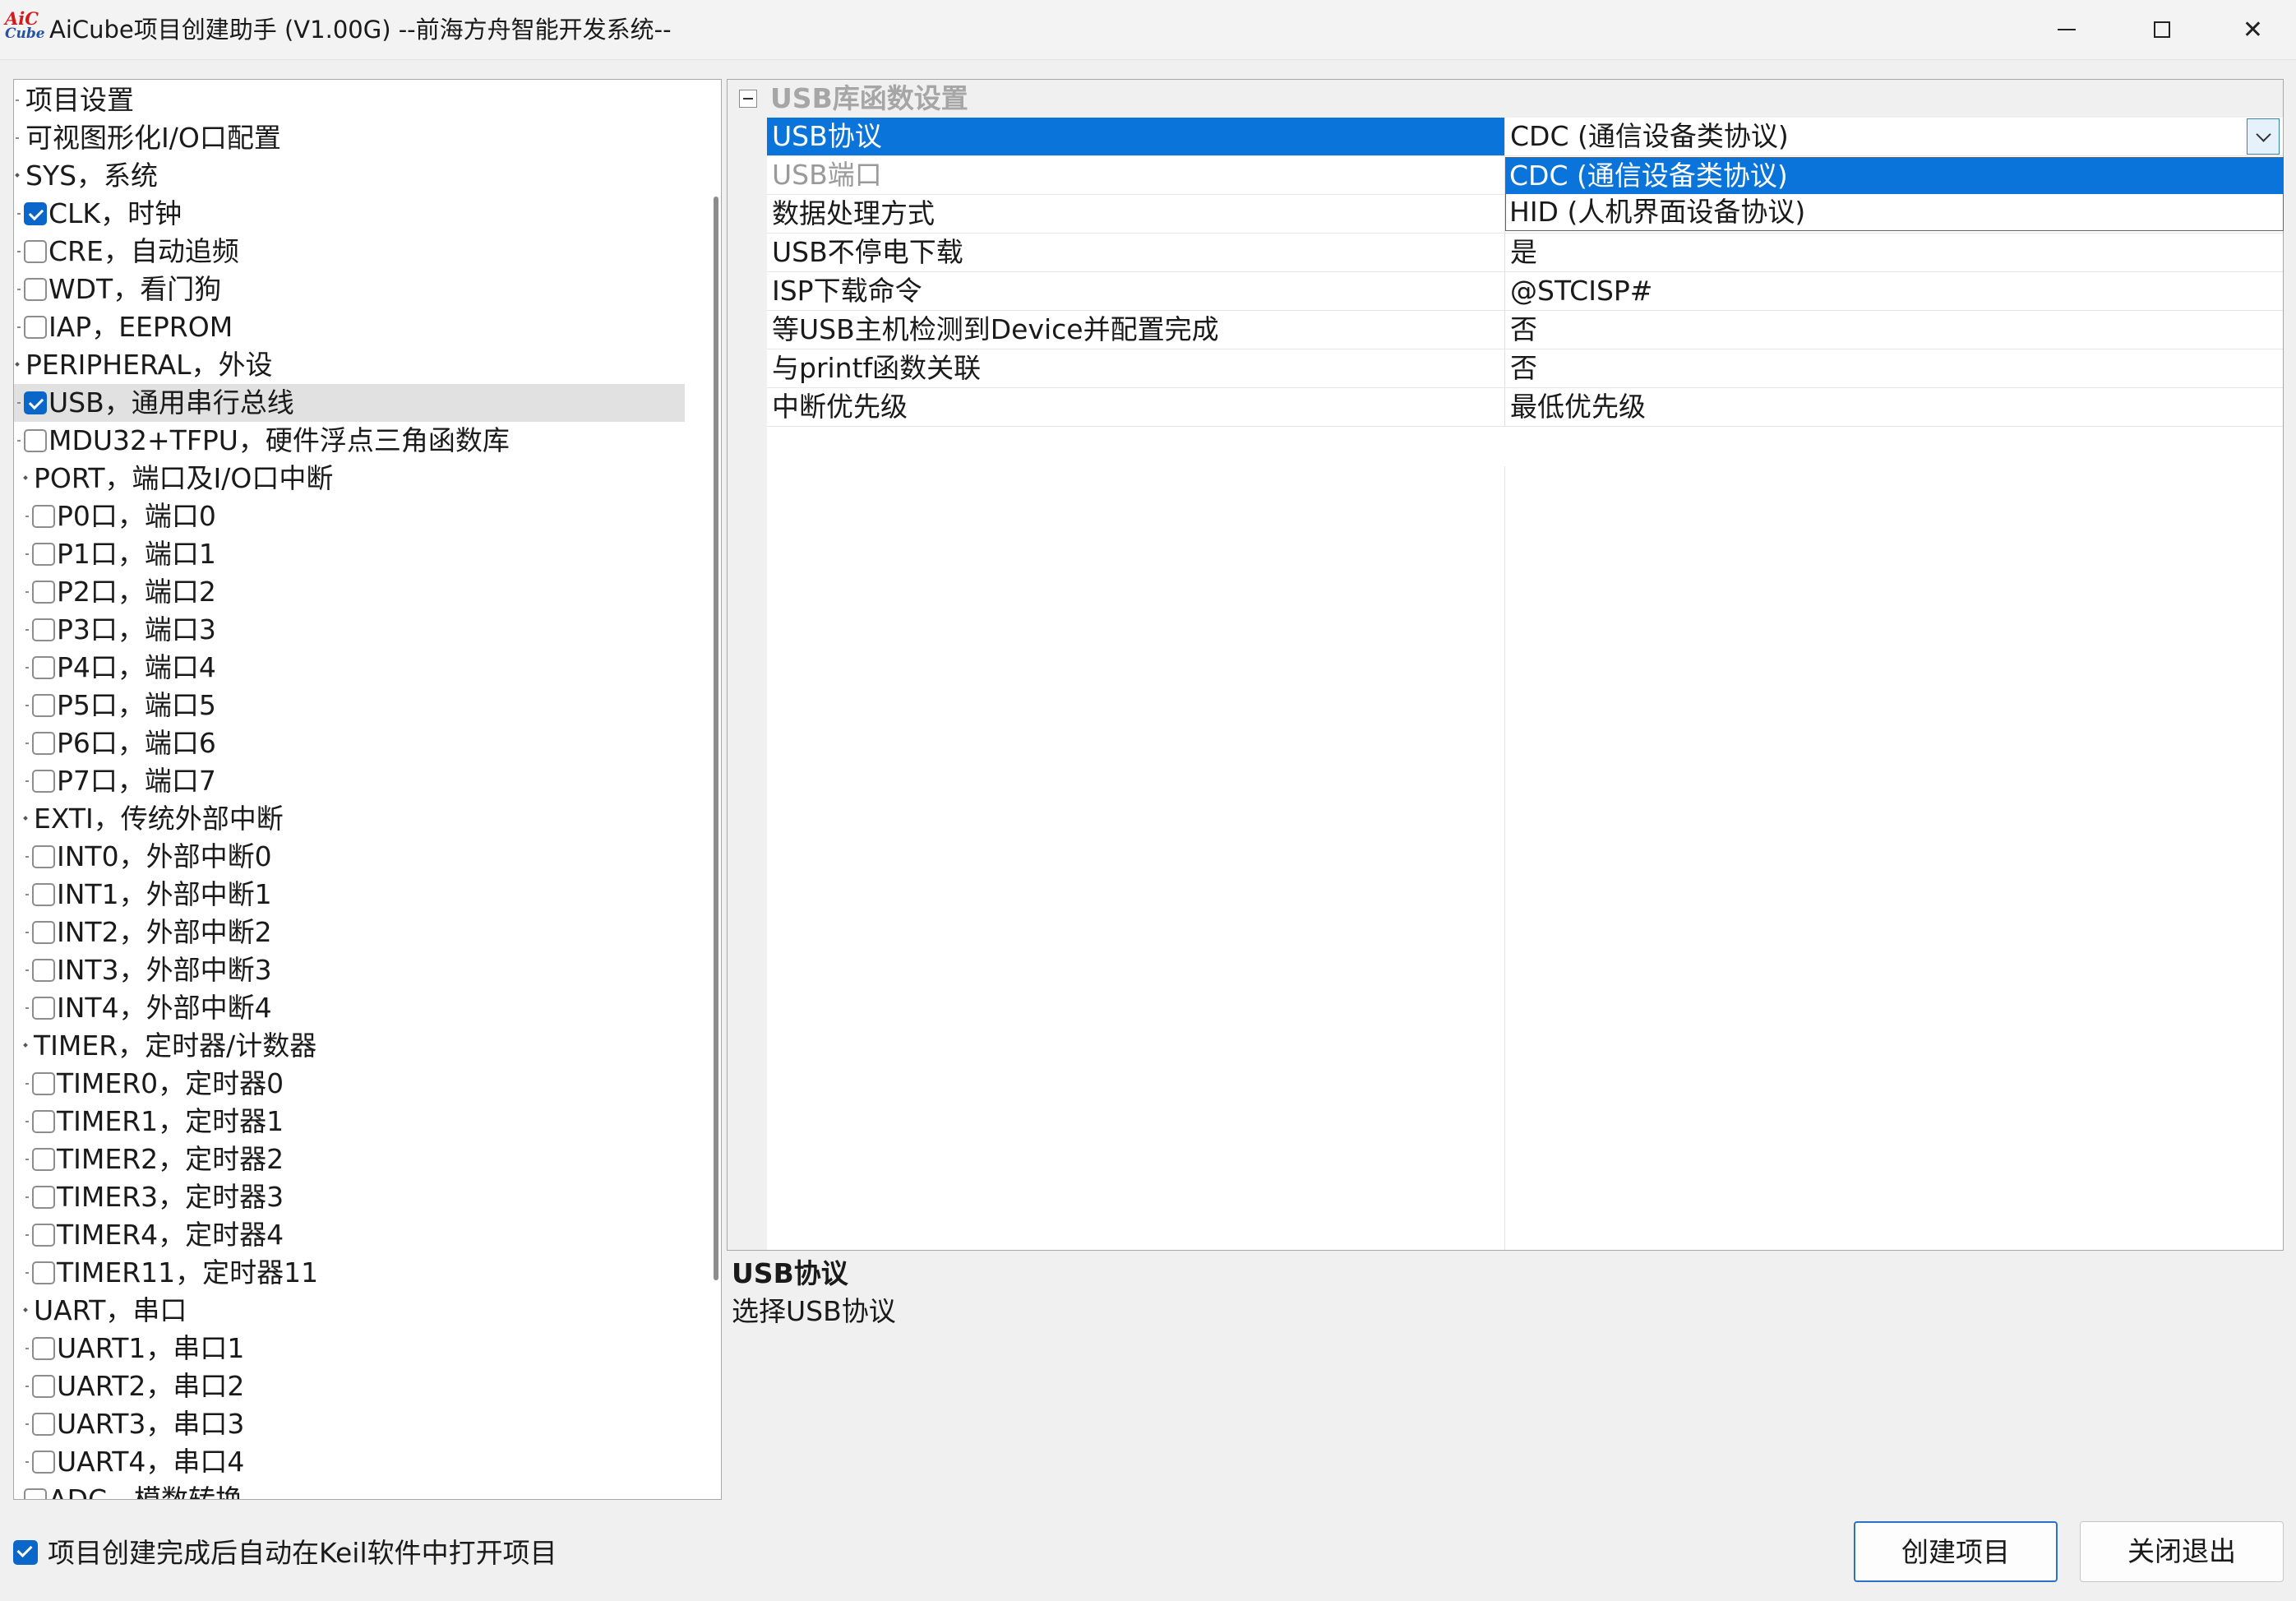 The image size is (2296, 1601). What do you see at coordinates (716, 738) in the screenshot?
I see `tree-scrollbar` at bounding box center [716, 738].